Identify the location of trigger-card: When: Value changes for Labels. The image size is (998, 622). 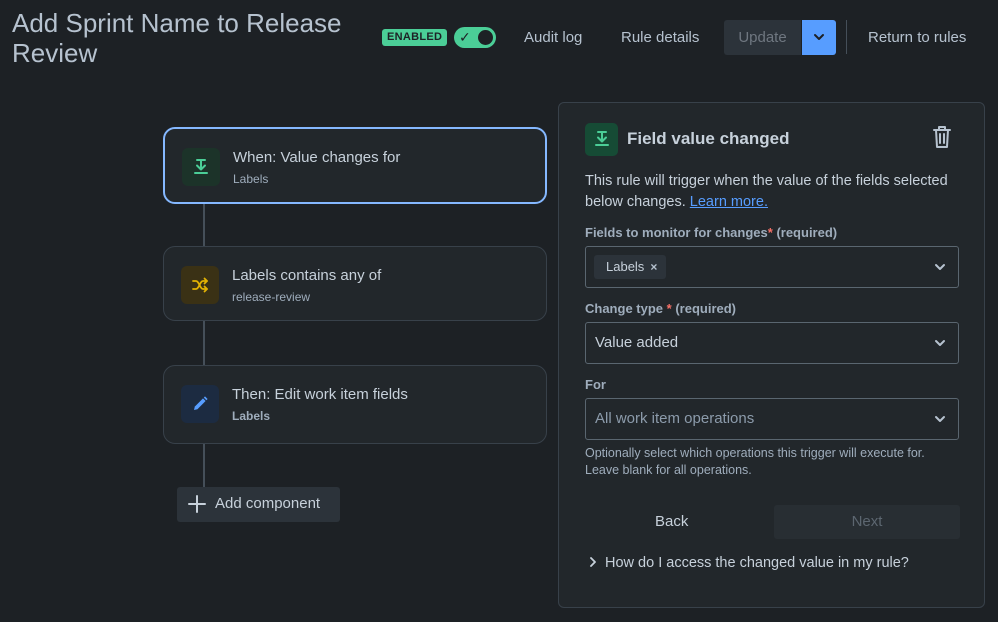
(355, 165).